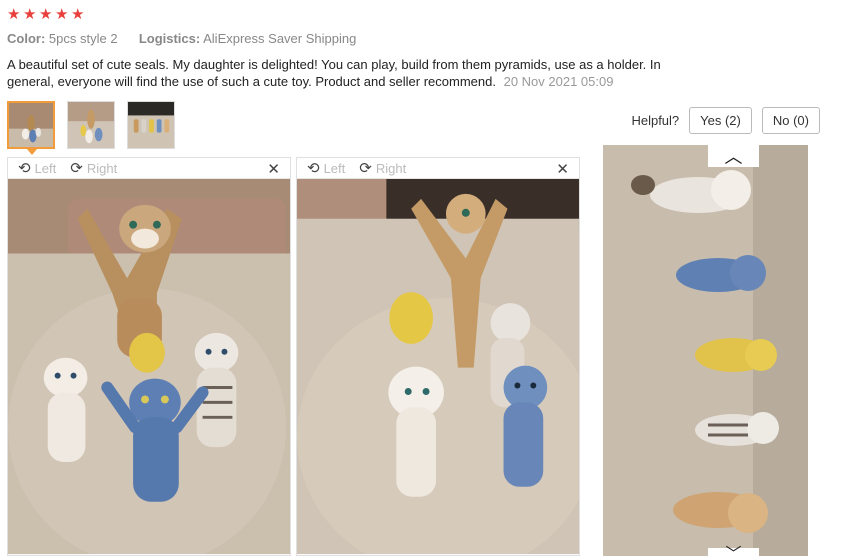 Image resolution: width=844 pixels, height=556 pixels. I want to click on chevron-down-icon: ﹀, so click(733, 551).